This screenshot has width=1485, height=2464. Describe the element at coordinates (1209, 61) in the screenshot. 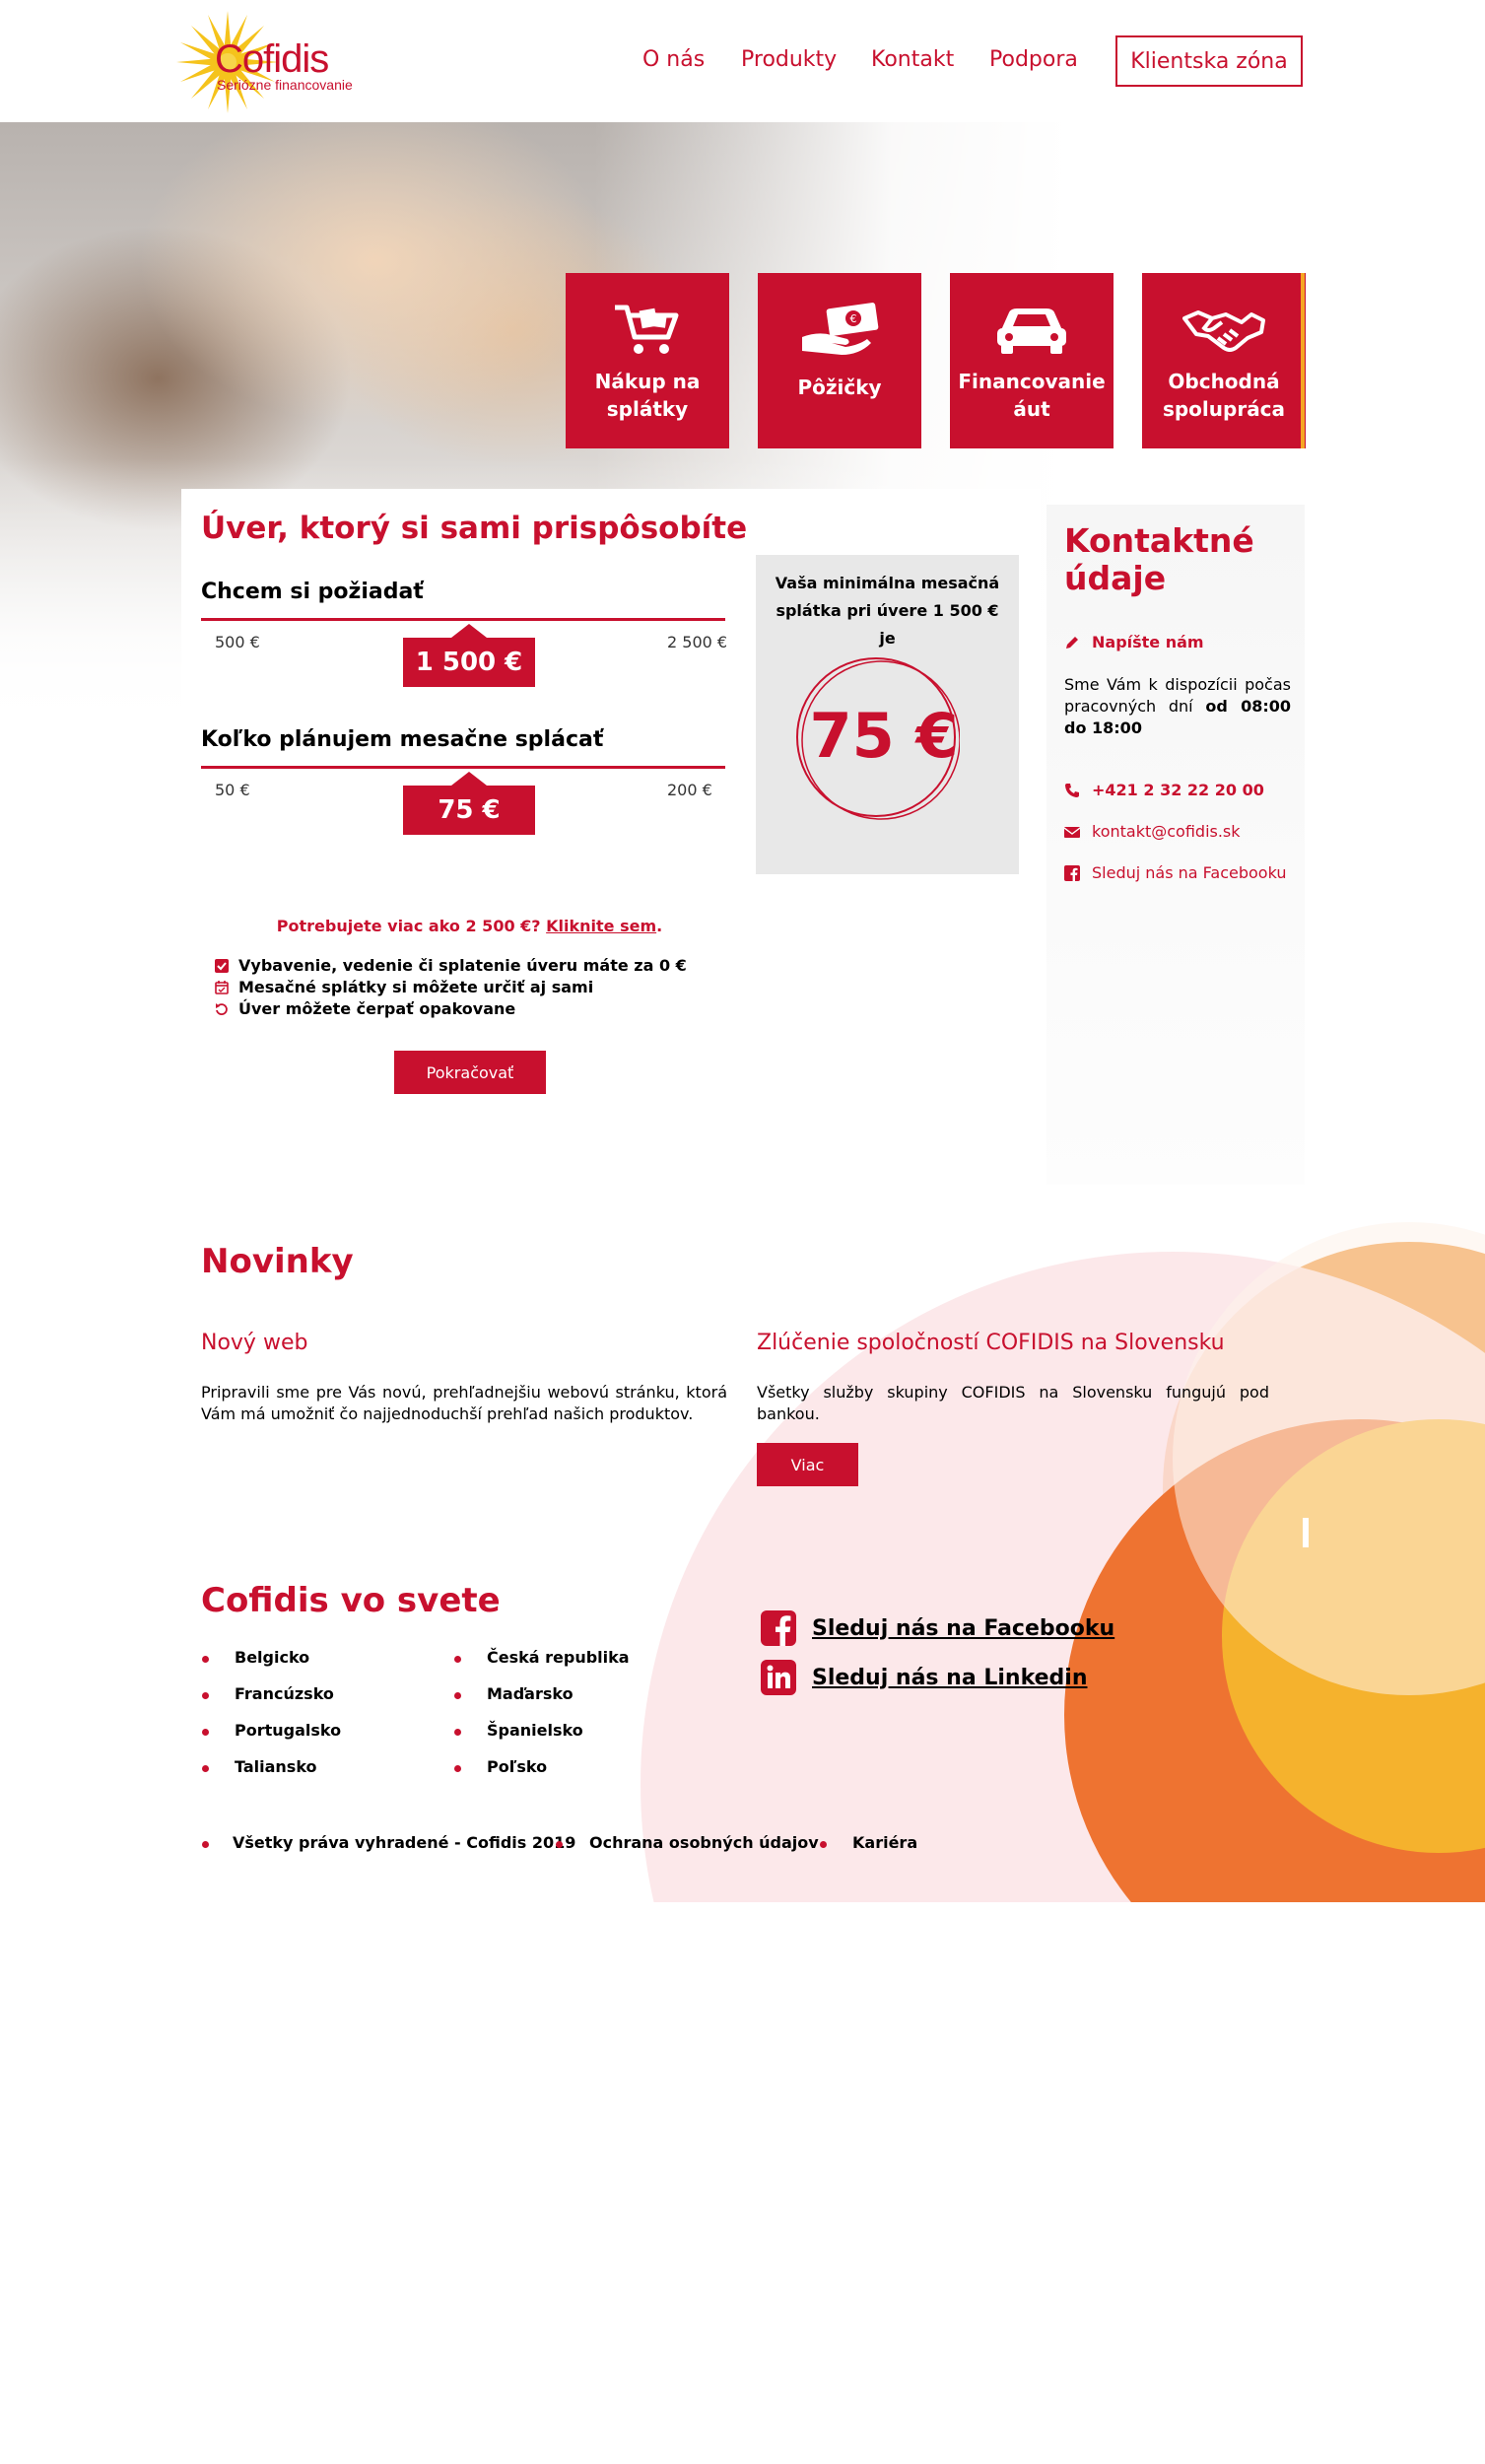

I see `client-zone-button: Klientska zóna` at that location.